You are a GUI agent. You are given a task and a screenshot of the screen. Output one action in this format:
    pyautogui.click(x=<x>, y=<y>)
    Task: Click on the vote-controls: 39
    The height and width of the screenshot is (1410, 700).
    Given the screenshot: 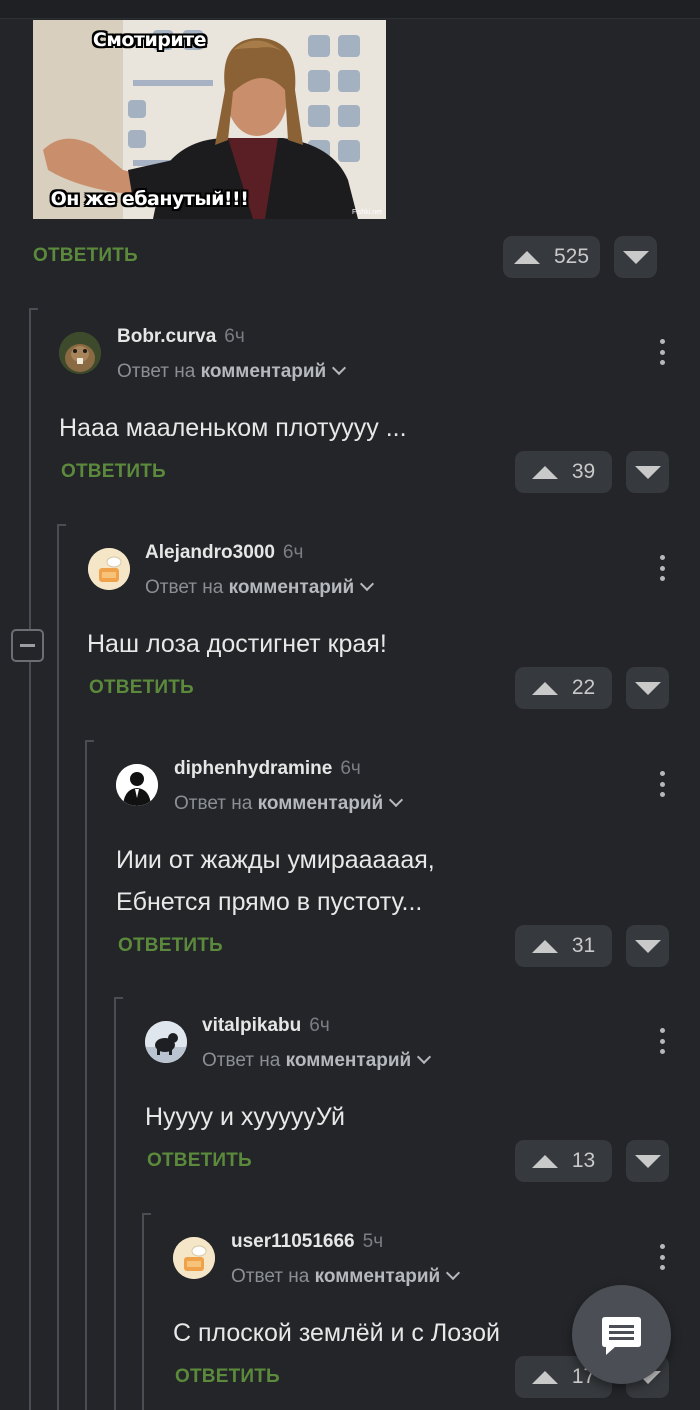 What is the action you would take?
    pyautogui.click(x=592, y=472)
    